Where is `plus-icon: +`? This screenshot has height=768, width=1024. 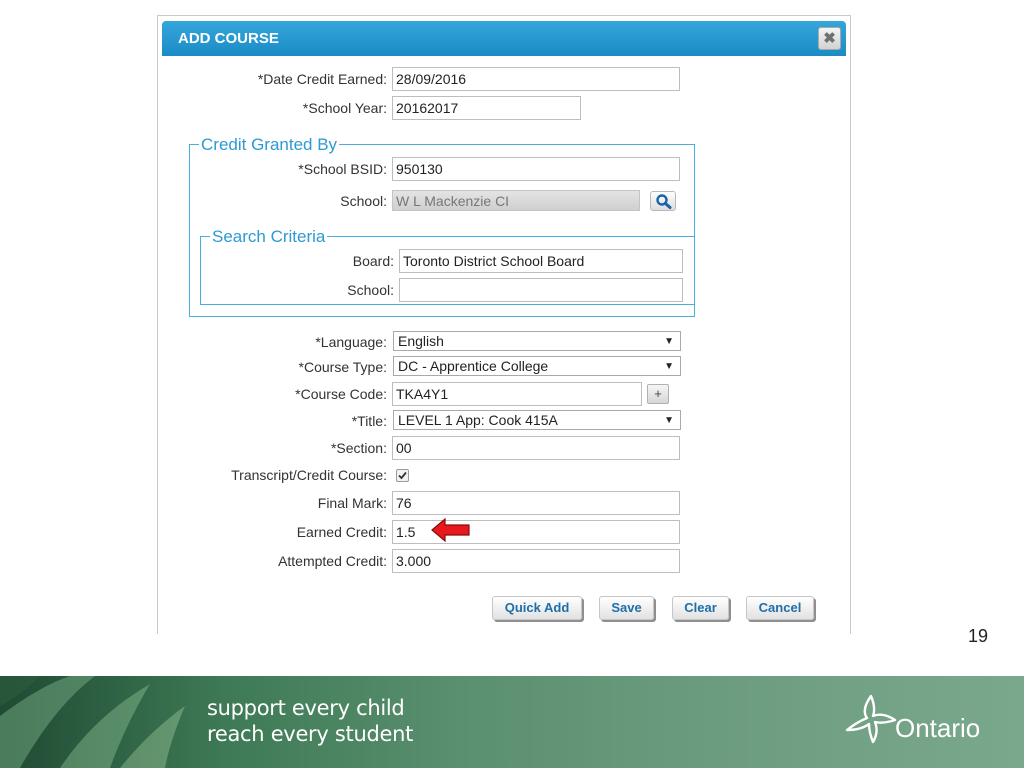 plus-icon: + is located at coordinates (658, 393).